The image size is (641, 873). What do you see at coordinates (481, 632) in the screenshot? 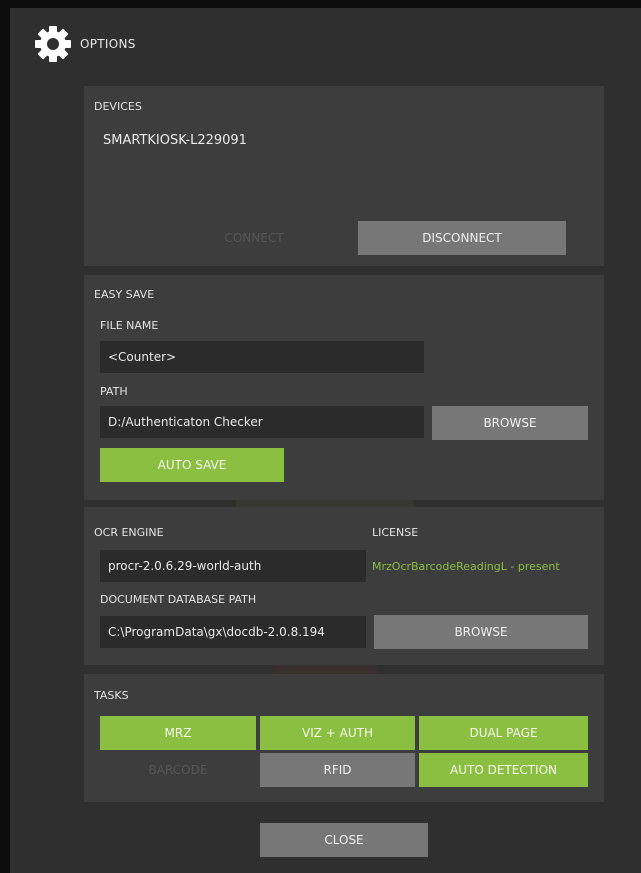
I see `docdb-browse-button: BROWSE` at bounding box center [481, 632].